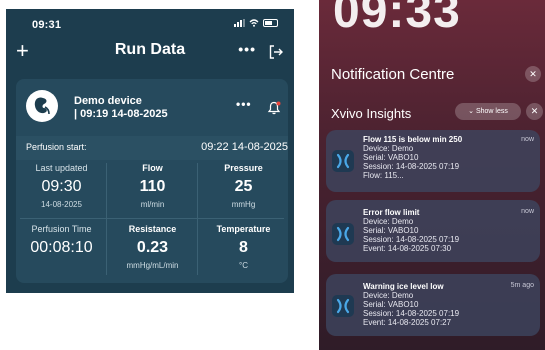  I want to click on clear-all-button: ✕, so click(533, 74).